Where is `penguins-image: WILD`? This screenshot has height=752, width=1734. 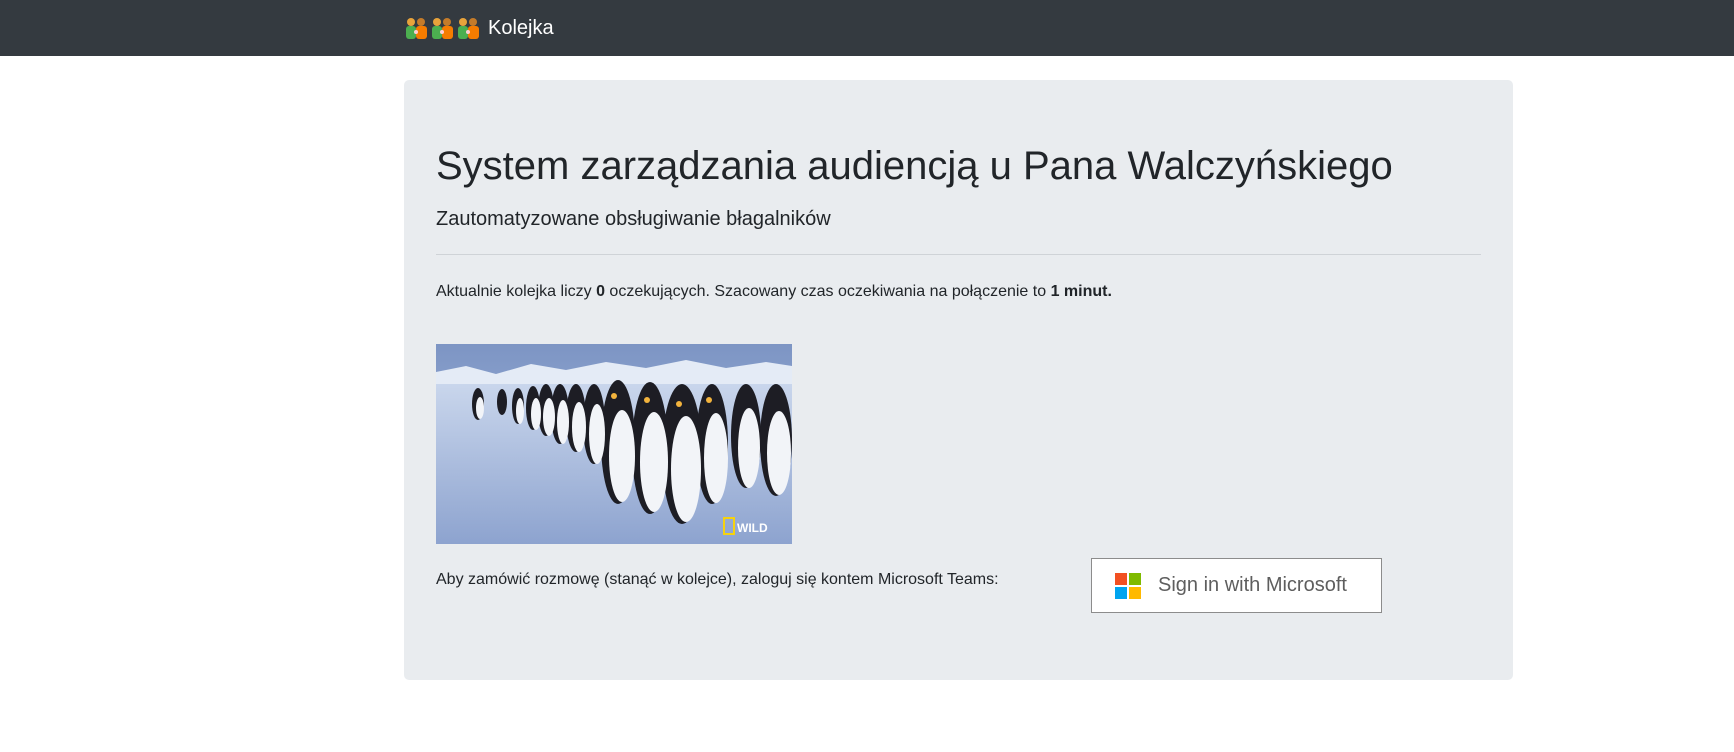 penguins-image: WILD is located at coordinates (614, 444).